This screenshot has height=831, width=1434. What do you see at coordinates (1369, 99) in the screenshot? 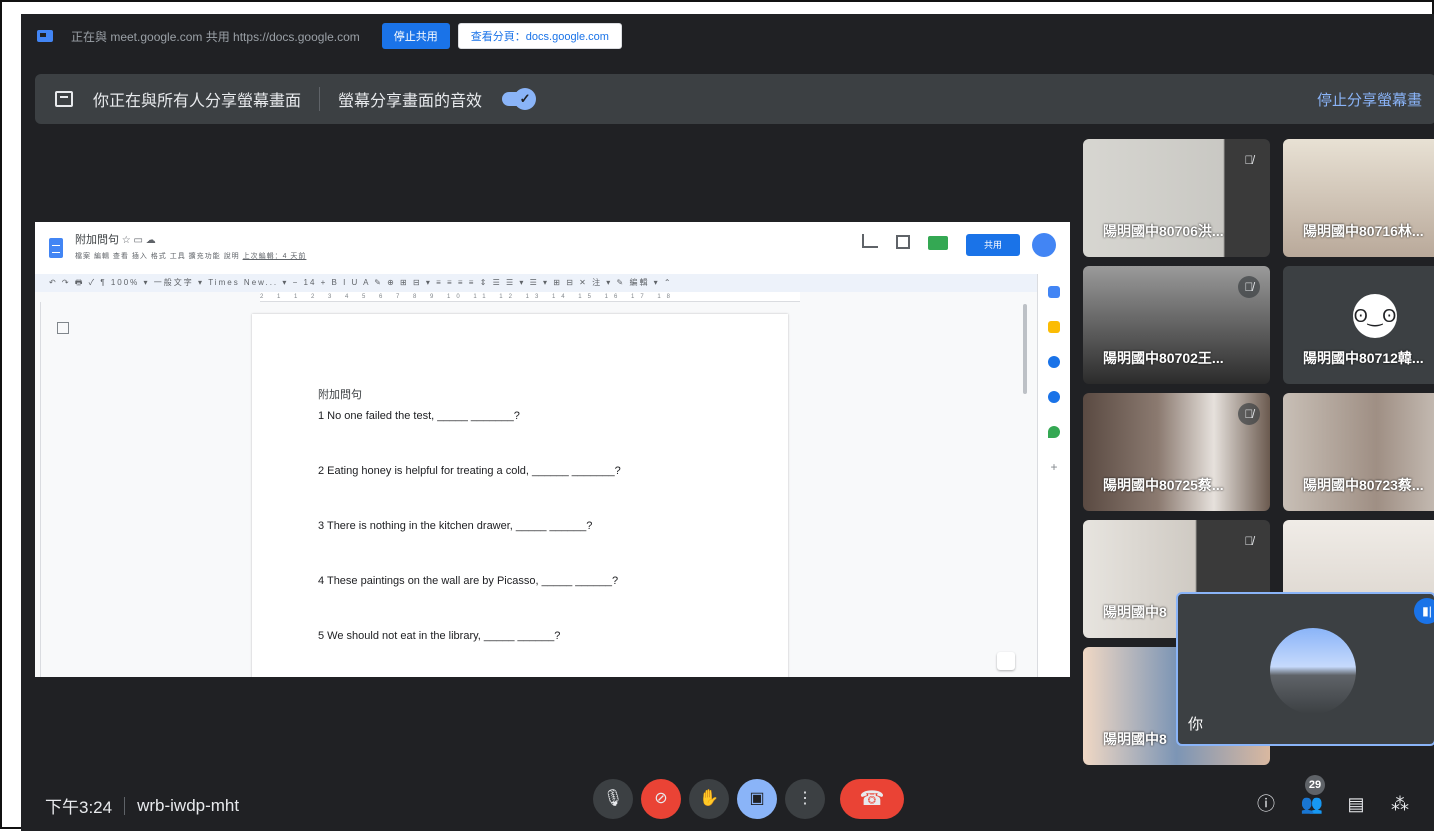
I see `stop-presenting-button: 停止分享螢幕畫` at bounding box center [1369, 99].